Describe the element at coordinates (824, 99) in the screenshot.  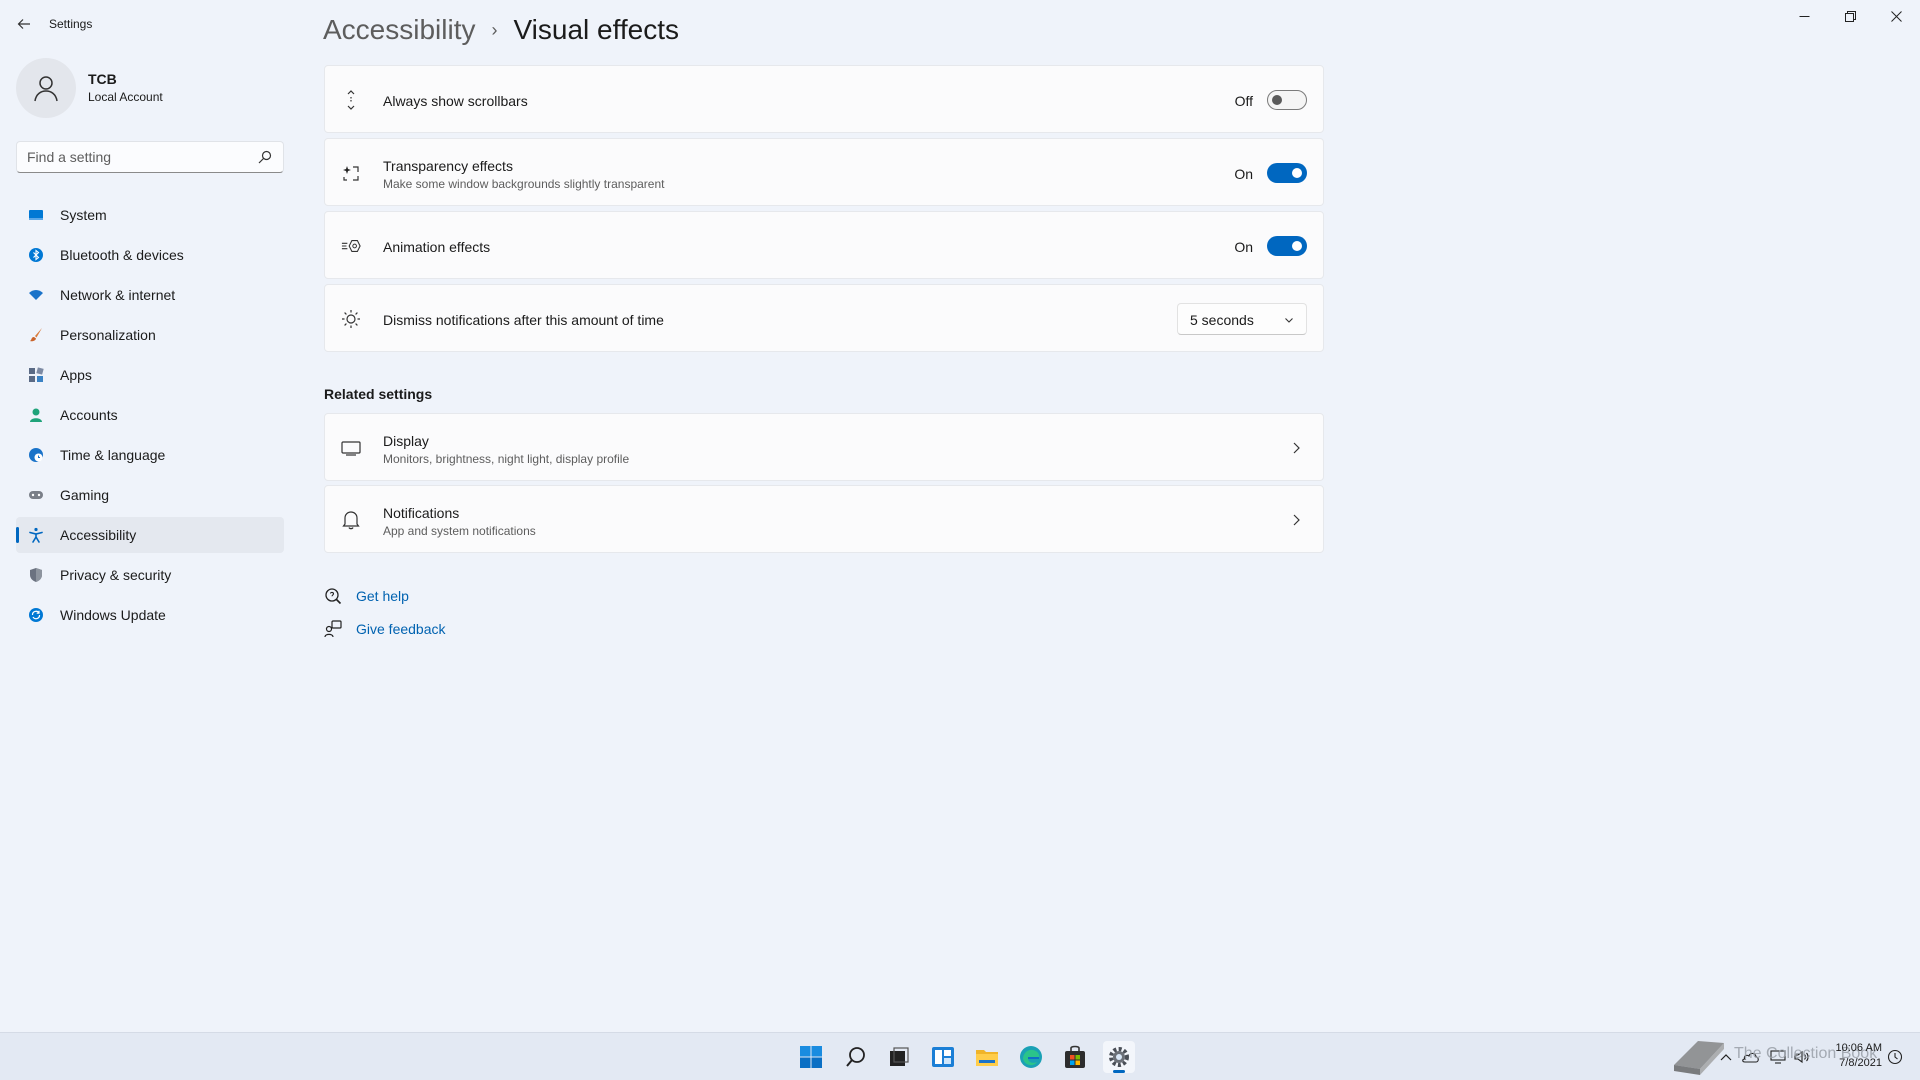
I see `setting-scrollbars-card: Always show scrollbars Off` at that location.